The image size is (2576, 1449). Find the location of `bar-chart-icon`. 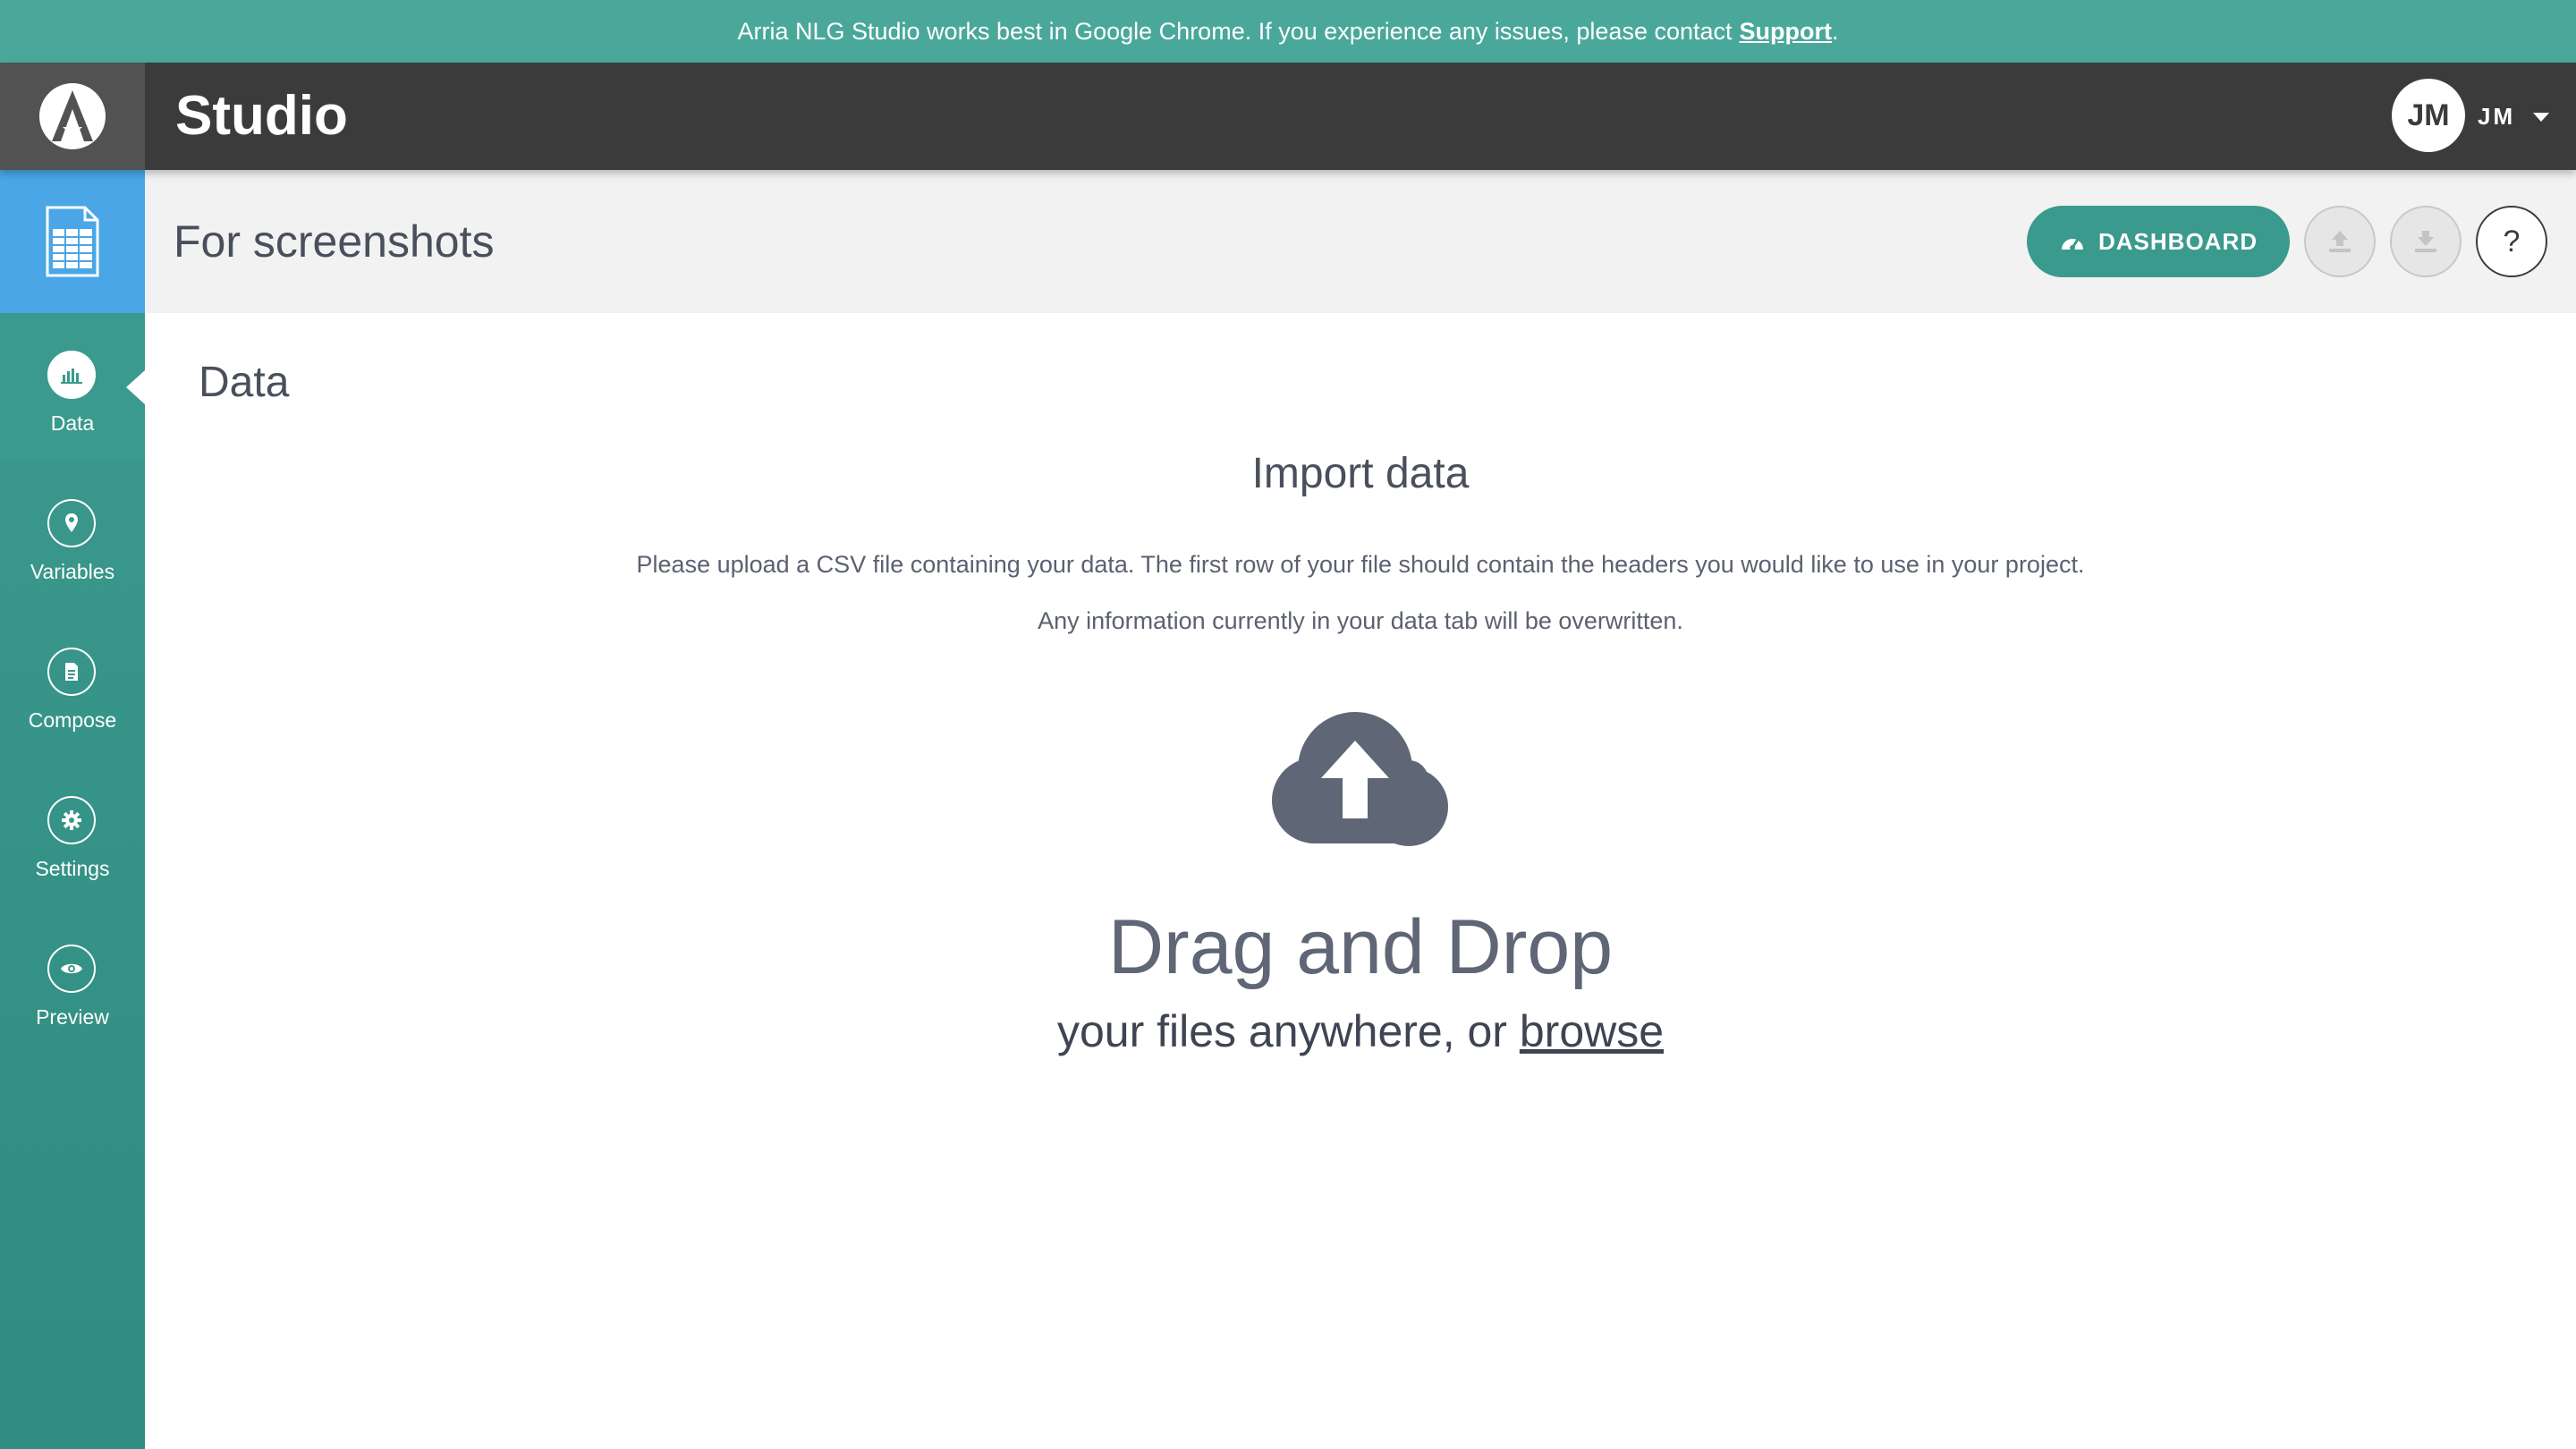

bar-chart-icon is located at coordinates (71, 375).